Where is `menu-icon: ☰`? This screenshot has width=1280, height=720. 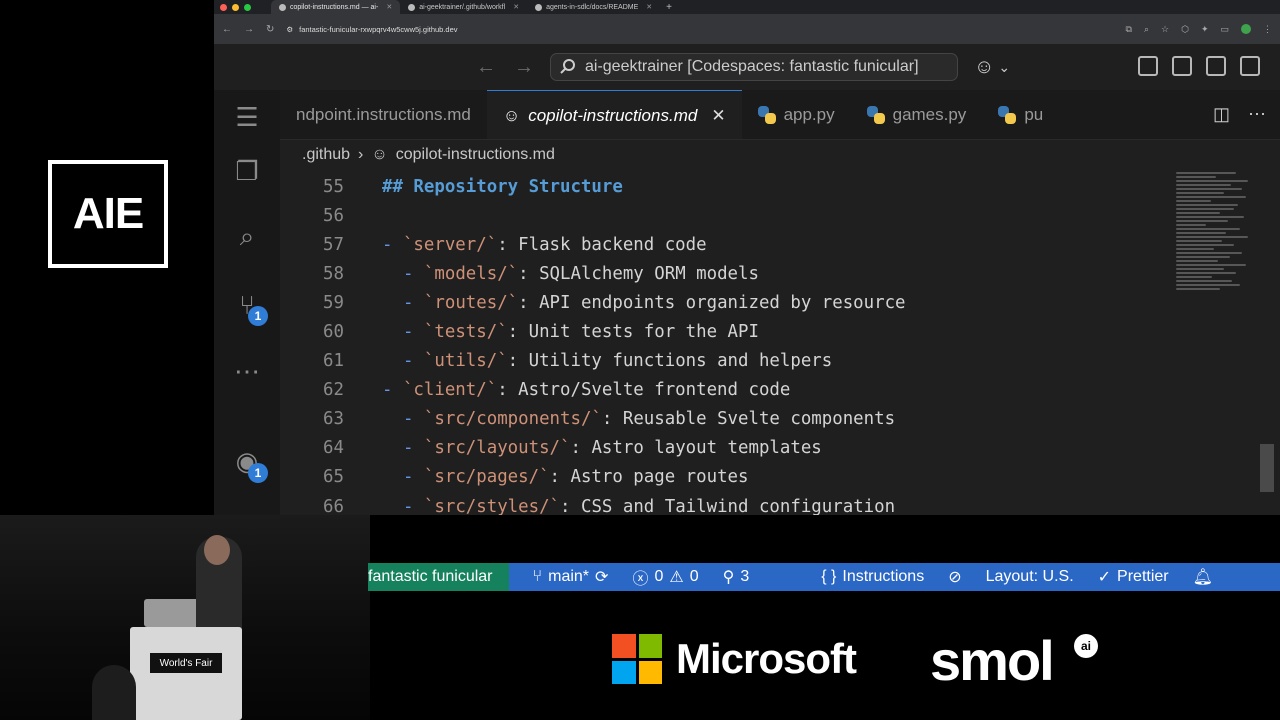
menu-icon: ☰ is located at coordinates (247, 117).